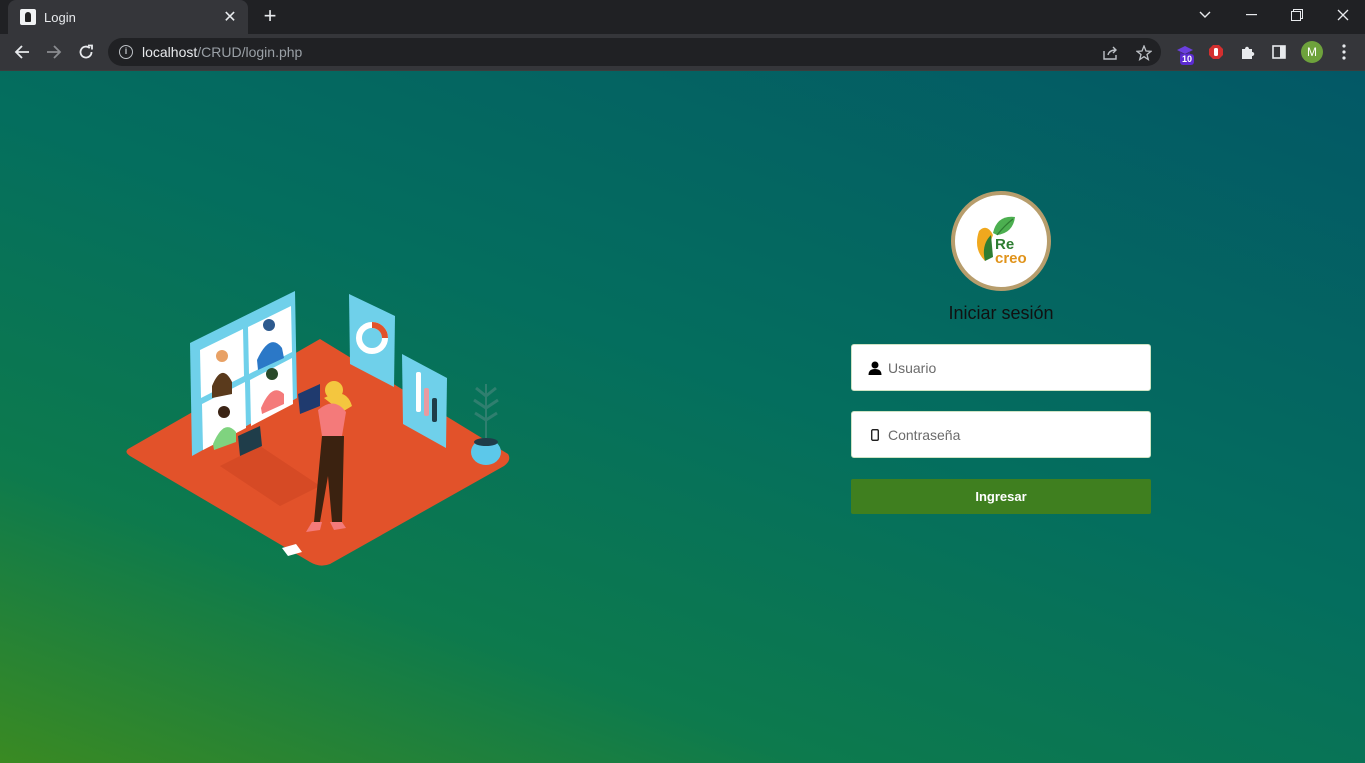 Image resolution: width=1365 pixels, height=763 pixels. I want to click on address-url: localhost/CRUD/login.php, so click(222, 52).